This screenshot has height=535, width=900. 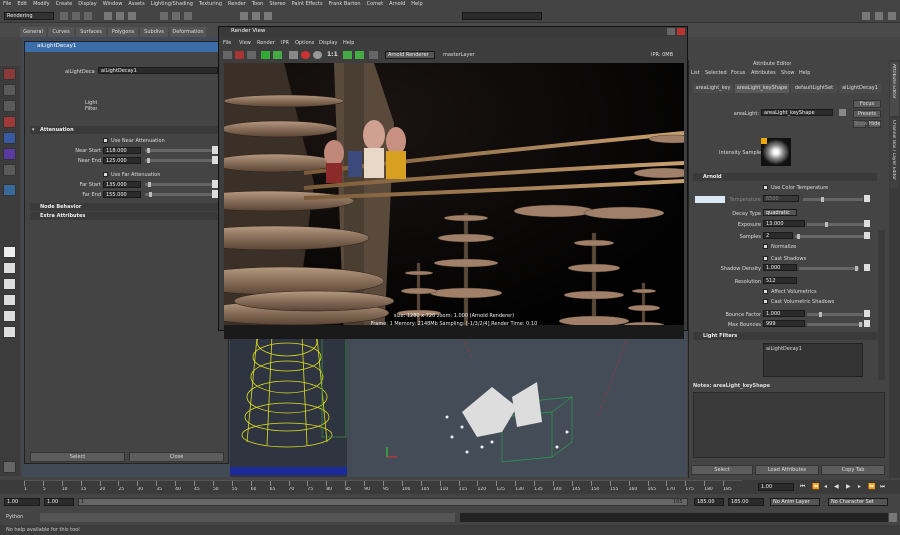 What do you see at coordinates (265, 55) in the screenshot?
I see `ipr-icon` at bounding box center [265, 55].